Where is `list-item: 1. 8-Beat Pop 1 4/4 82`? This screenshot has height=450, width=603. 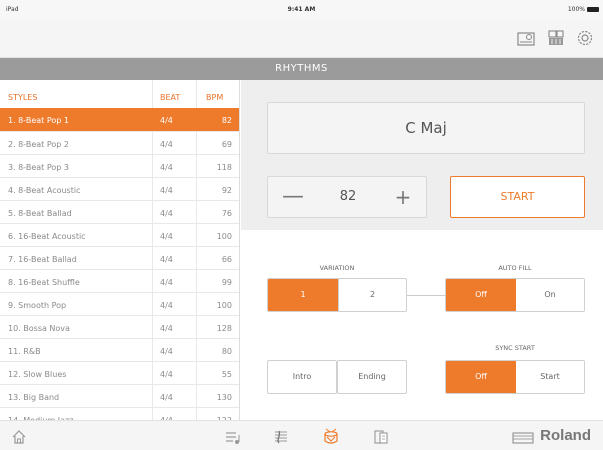 list-item: 1. 8-Beat Pop 1 4/4 82 is located at coordinates (119, 119).